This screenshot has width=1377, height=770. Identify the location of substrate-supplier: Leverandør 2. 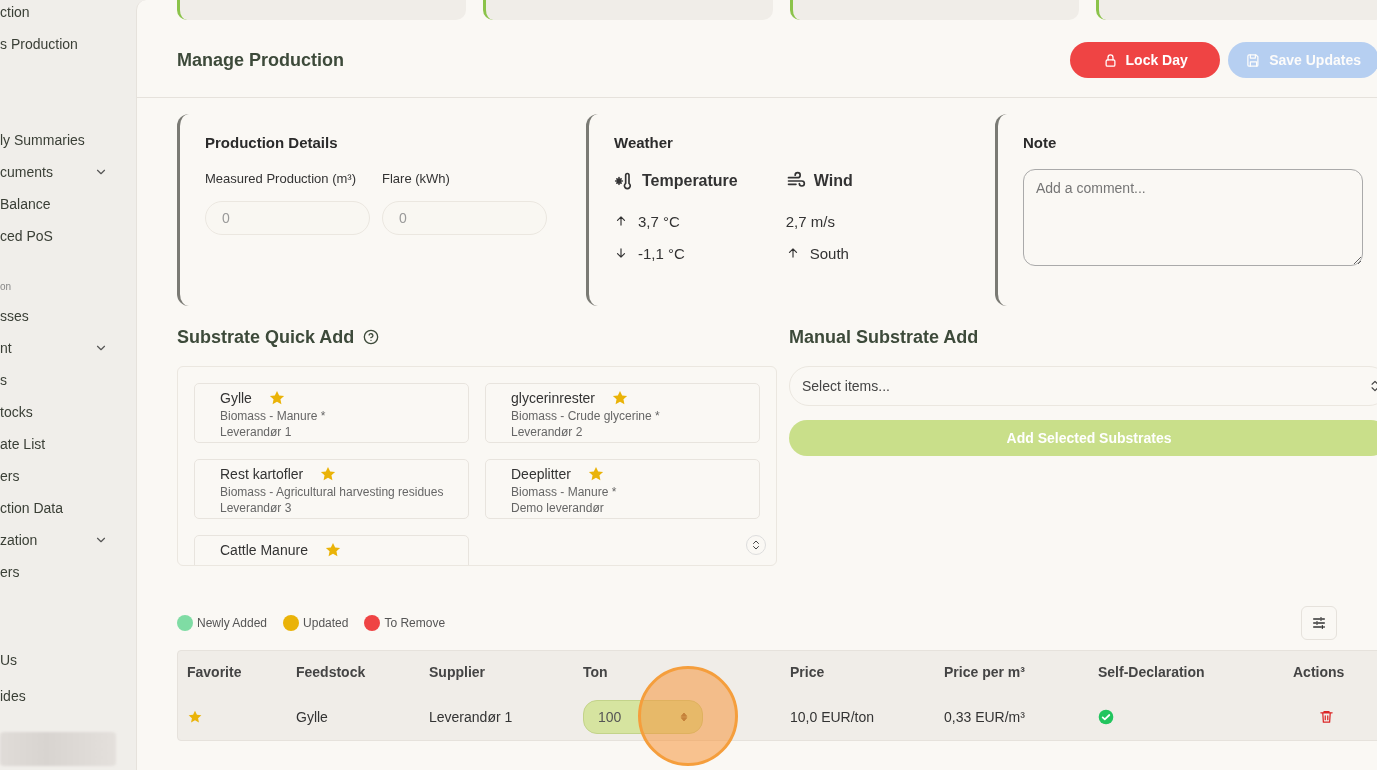
(547, 432).